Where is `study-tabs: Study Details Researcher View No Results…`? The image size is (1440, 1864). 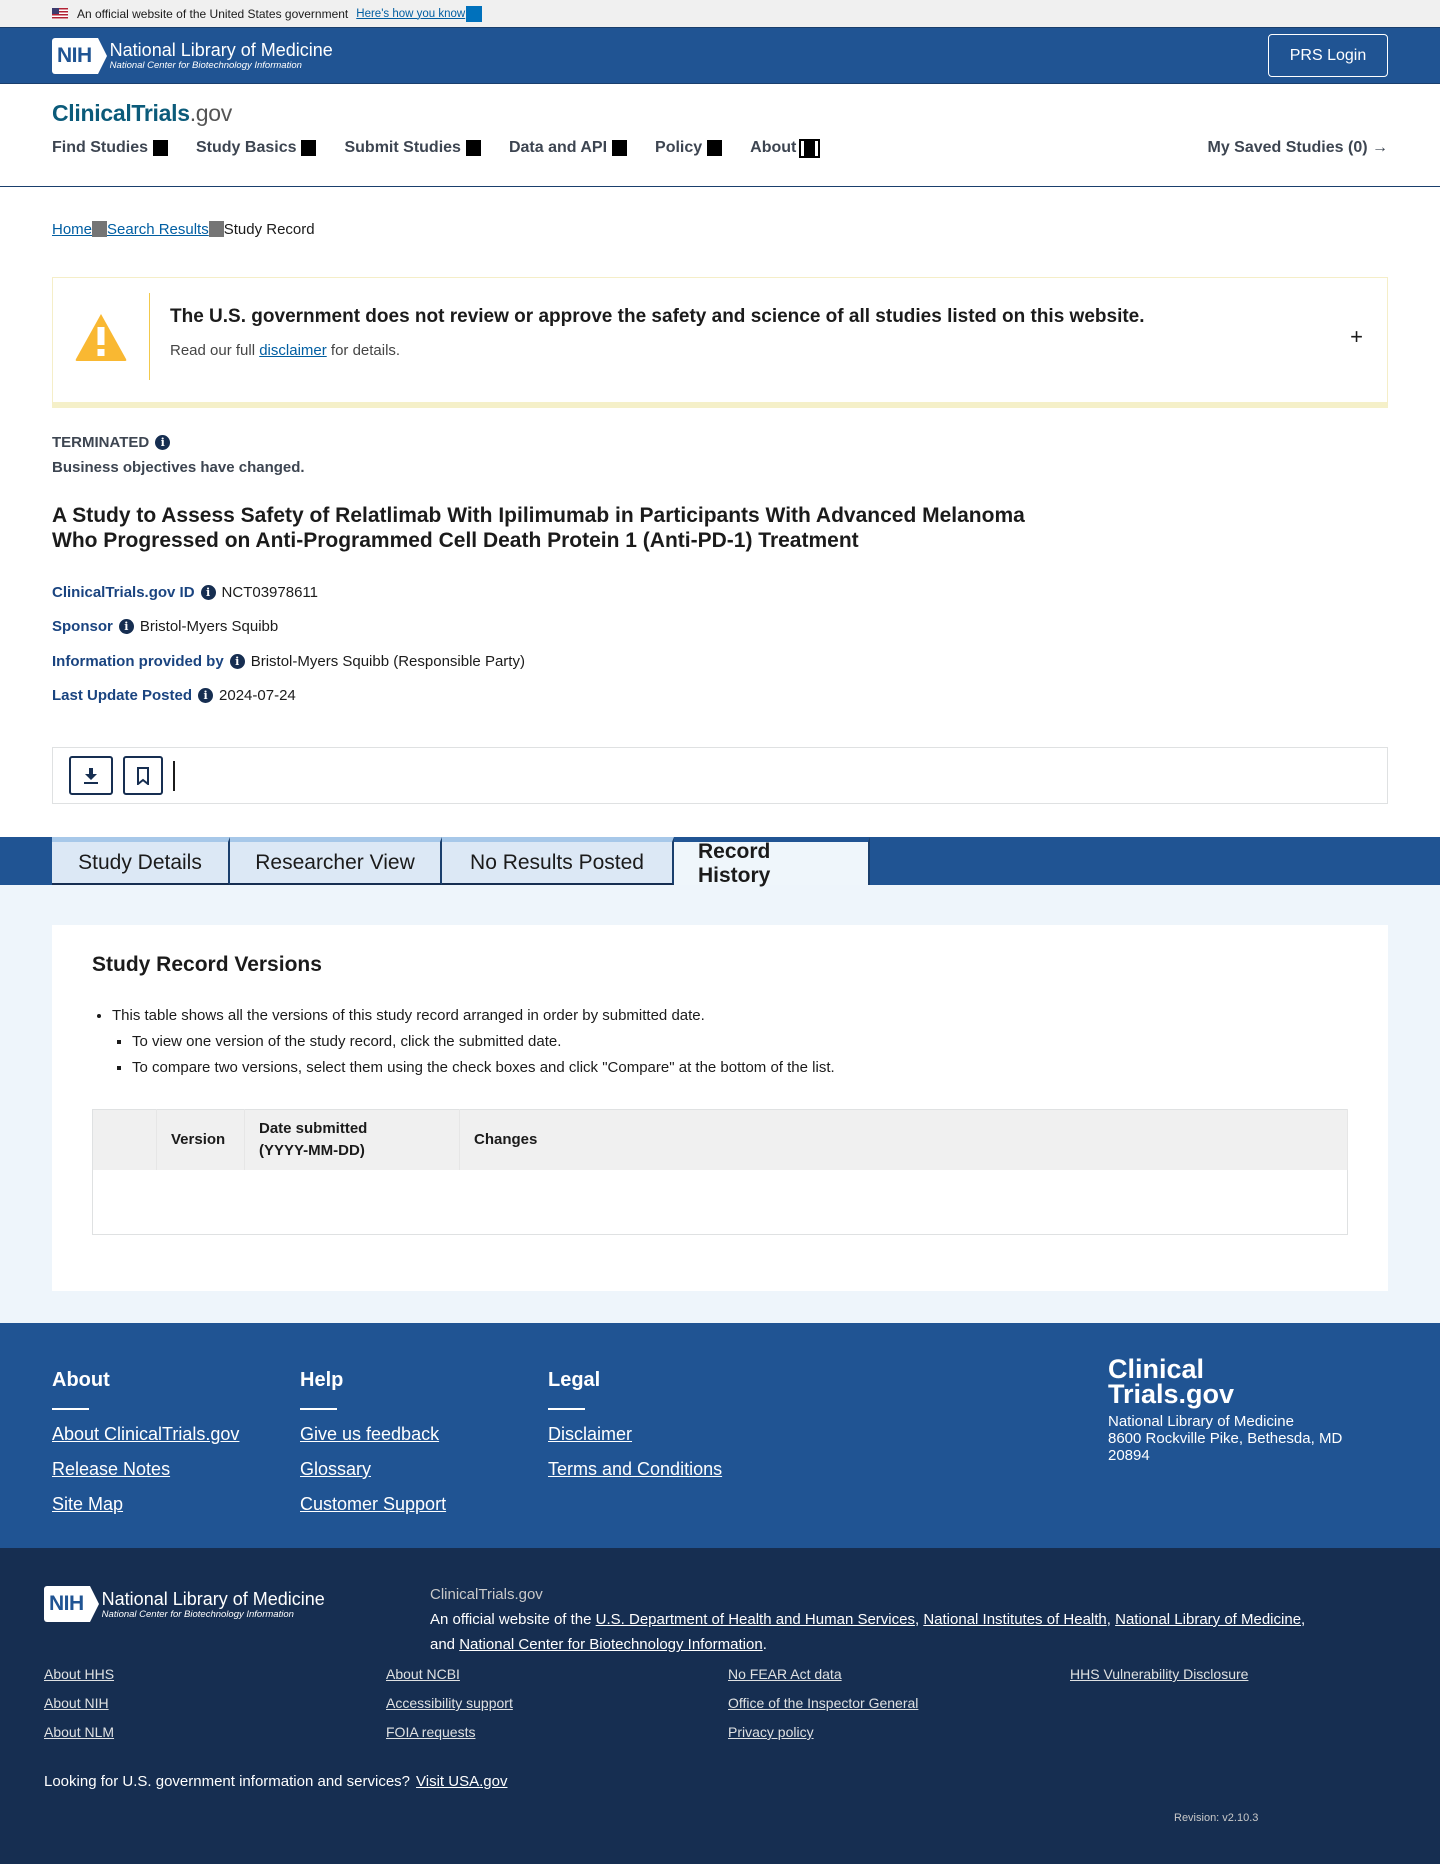 study-tabs: Study Details Researcher View No Results… is located at coordinates (720, 862).